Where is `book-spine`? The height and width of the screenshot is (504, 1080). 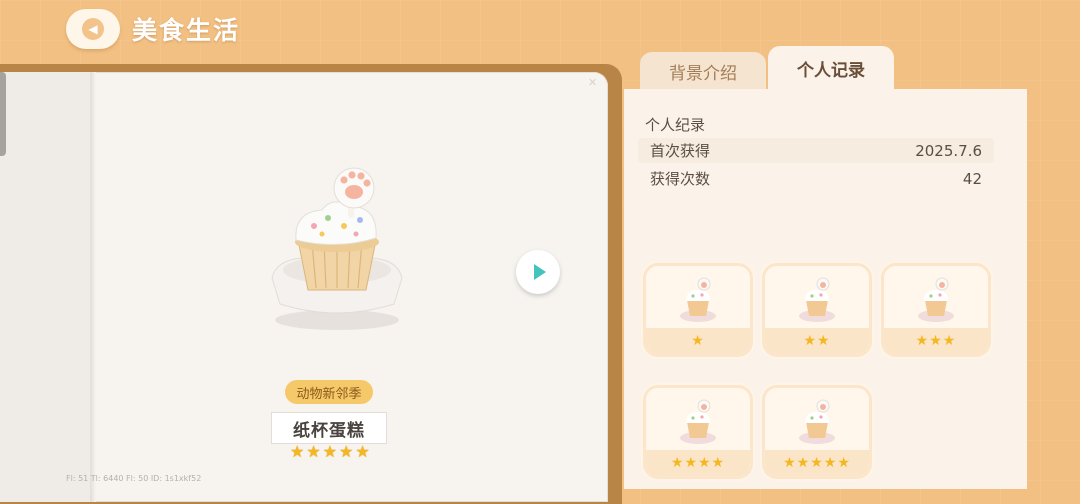 book-spine is located at coordinates (93, 287).